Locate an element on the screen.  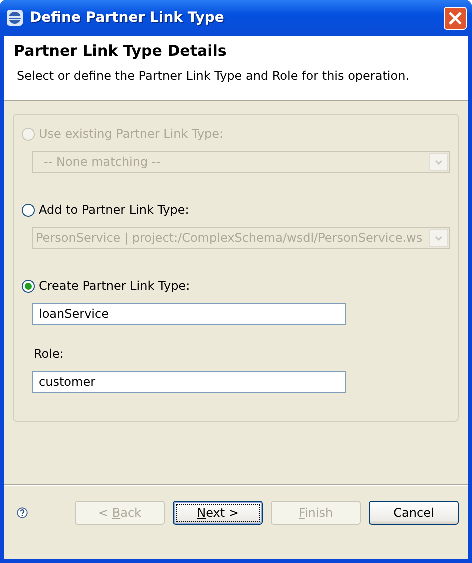
window-title: Define Partner Link Type is located at coordinates (128, 18).